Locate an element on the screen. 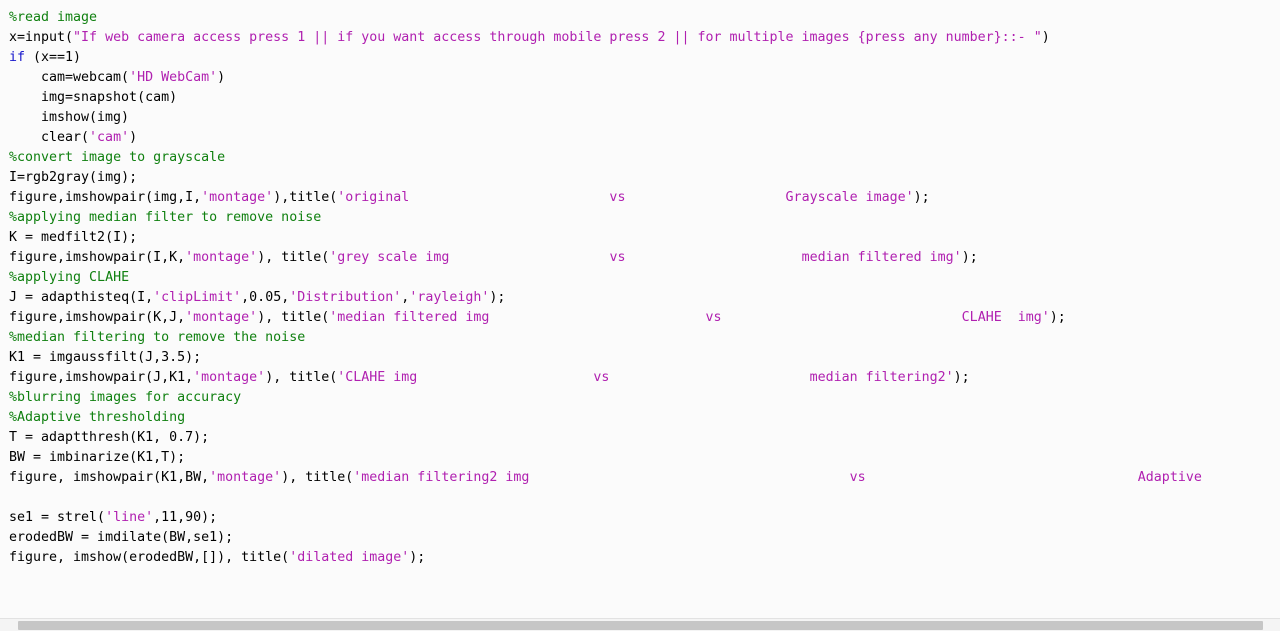  code-token-plain: clear( is located at coordinates (65, 137).